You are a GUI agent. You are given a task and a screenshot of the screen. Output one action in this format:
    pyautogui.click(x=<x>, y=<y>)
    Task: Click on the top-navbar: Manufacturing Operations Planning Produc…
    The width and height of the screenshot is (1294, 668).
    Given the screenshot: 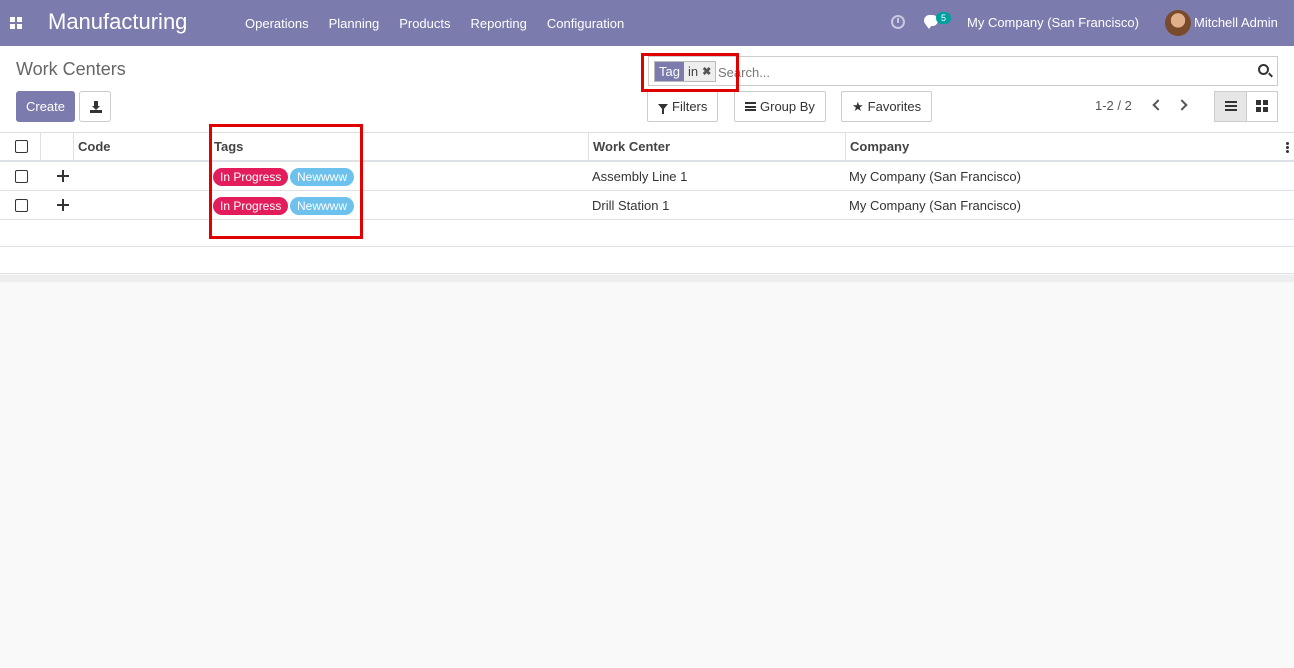 What is the action you would take?
    pyautogui.click(x=647, y=23)
    